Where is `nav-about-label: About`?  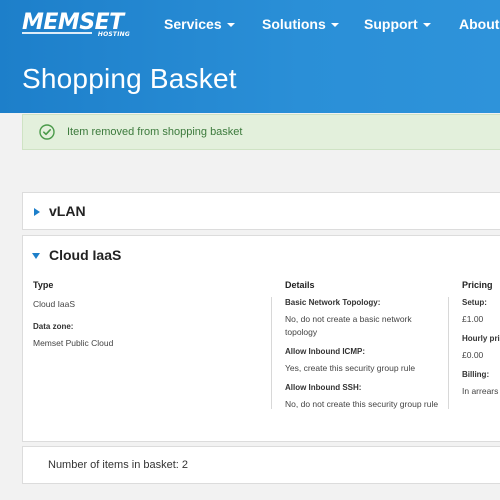 nav-about-label: About is located at coordinates (479, 24).